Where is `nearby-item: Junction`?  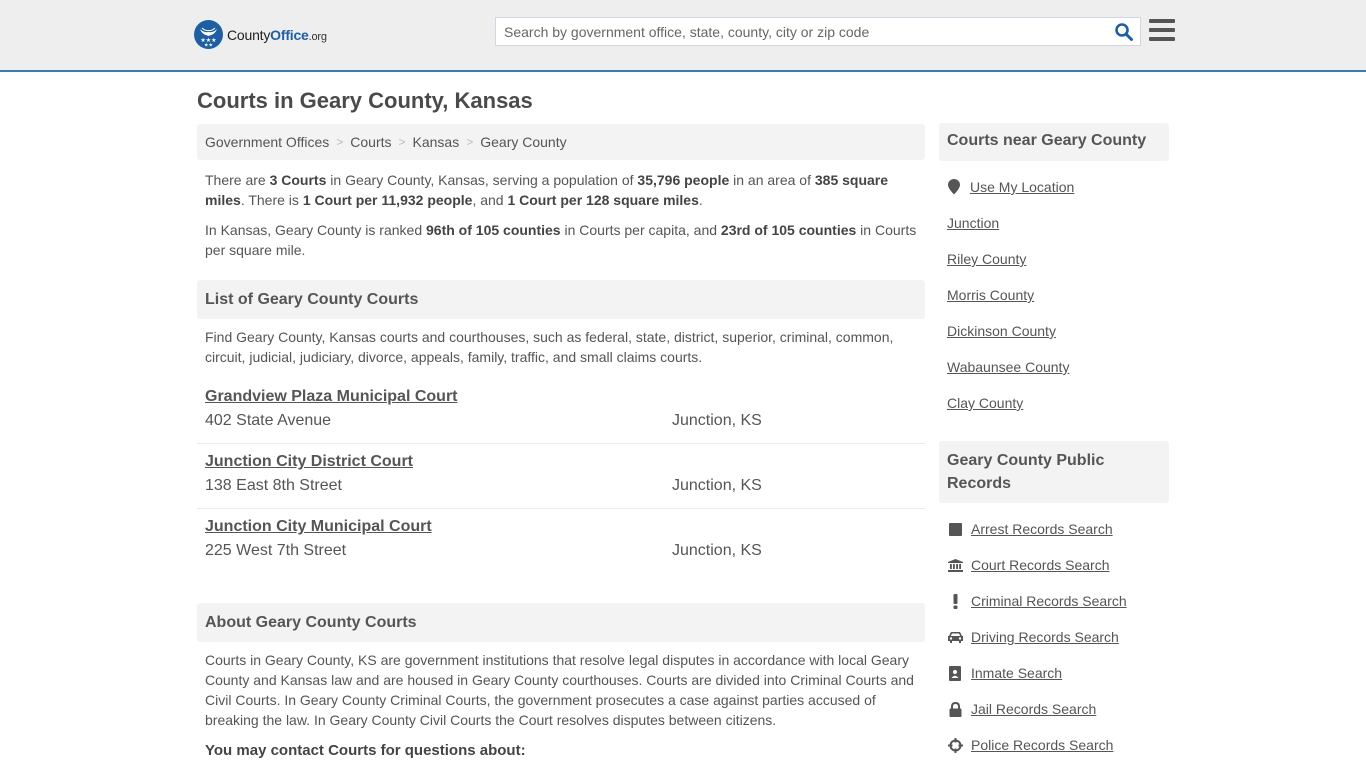
nearby-item: Junction is located at coordinates (1057, 223).